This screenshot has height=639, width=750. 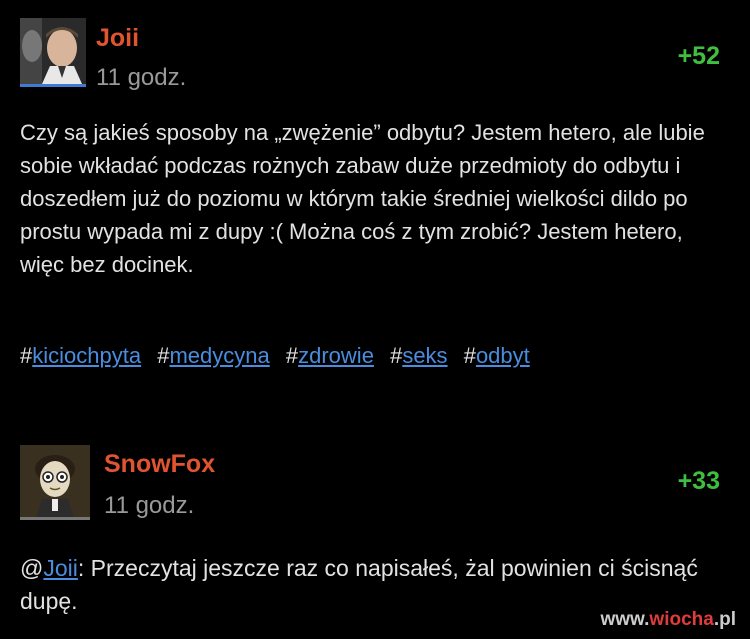 I want to click on tag-zdrowie: #zdrowie, so click(x=330, y=355).